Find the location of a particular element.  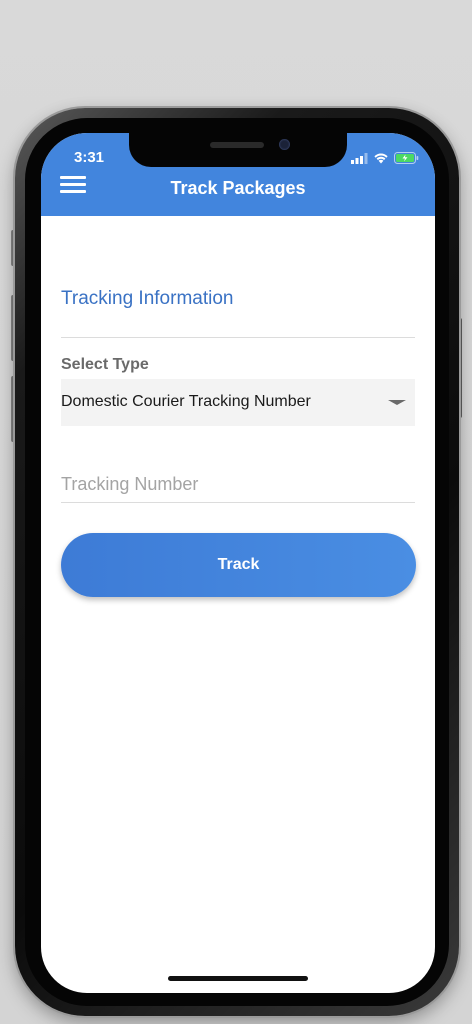

page-title: Track Packages is located at coordinates (238, 188).